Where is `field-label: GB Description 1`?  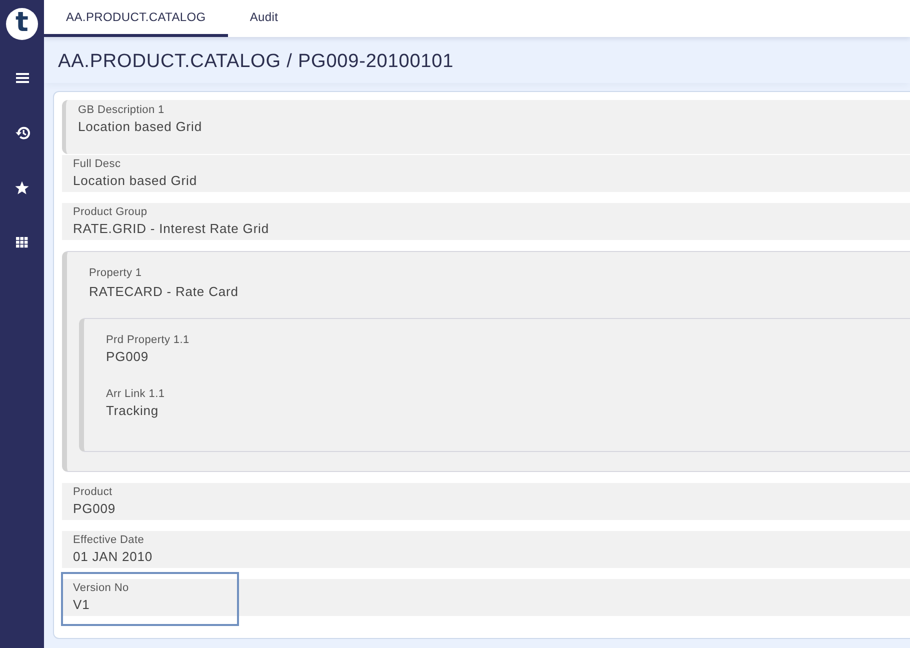 field-label: GB Description 1 is located at coordinates (121, 110).